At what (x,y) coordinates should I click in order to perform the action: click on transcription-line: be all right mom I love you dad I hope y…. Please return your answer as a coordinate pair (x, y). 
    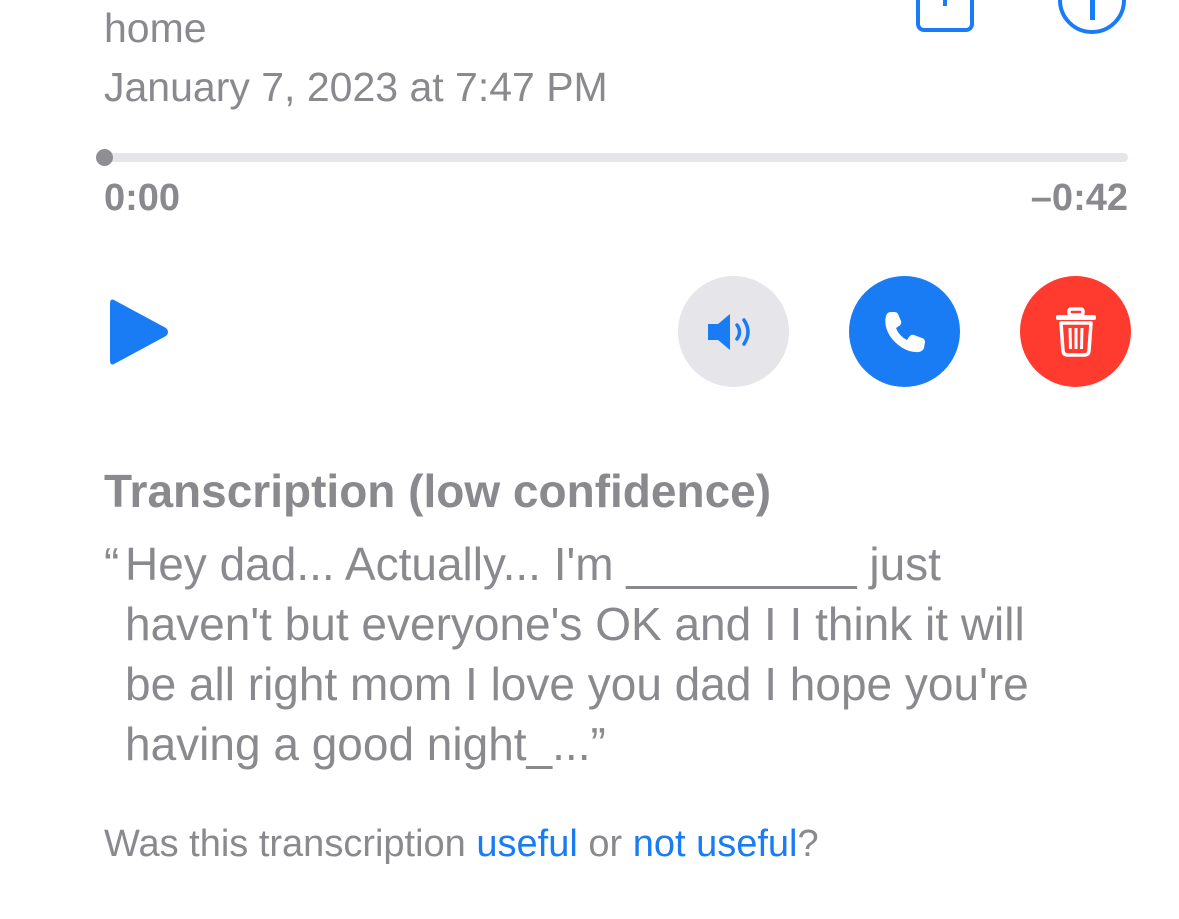
    Looking at the image, I should click on (577, 684).